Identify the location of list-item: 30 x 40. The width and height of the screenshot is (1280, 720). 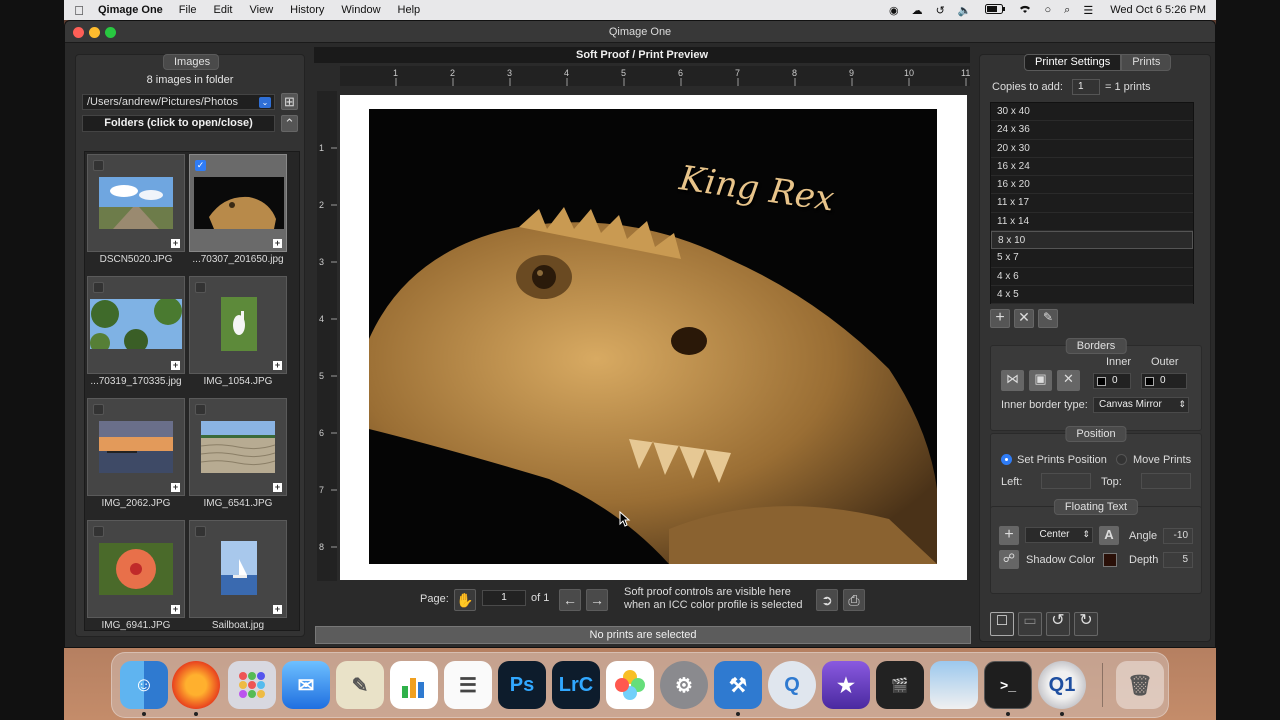
(1092, 112).